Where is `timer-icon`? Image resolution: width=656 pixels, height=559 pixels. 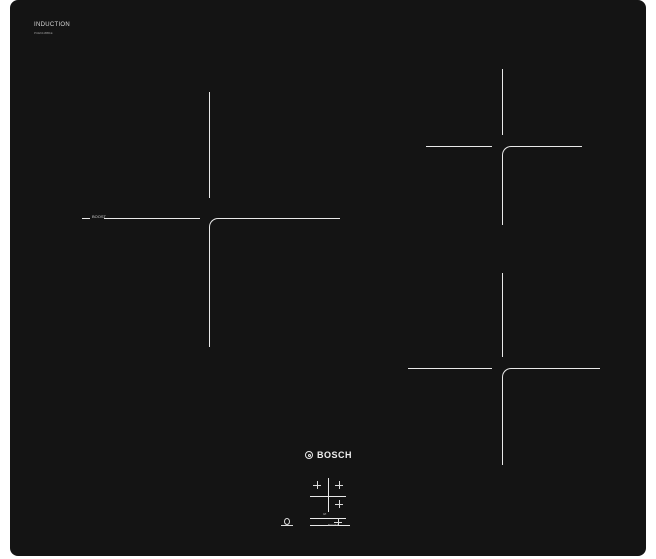 timer-icon is located at coordinates (287, 522).